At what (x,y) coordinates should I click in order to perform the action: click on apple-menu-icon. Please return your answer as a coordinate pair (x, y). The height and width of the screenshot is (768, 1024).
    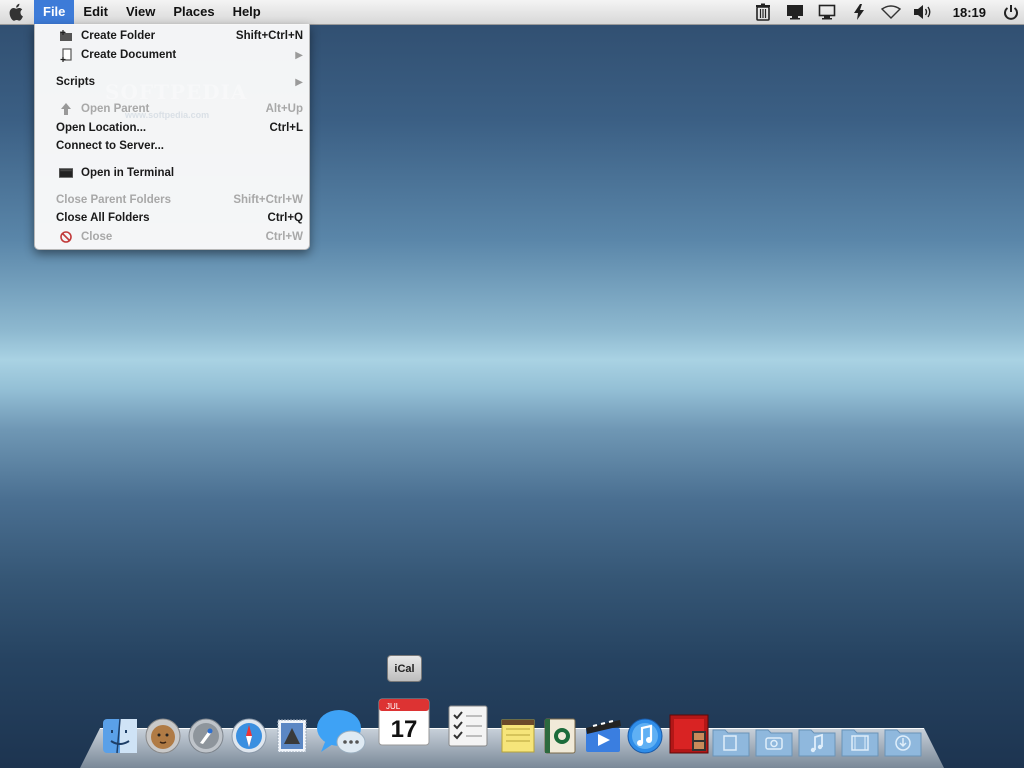
    Looking at the image, I should click on (17, 12).